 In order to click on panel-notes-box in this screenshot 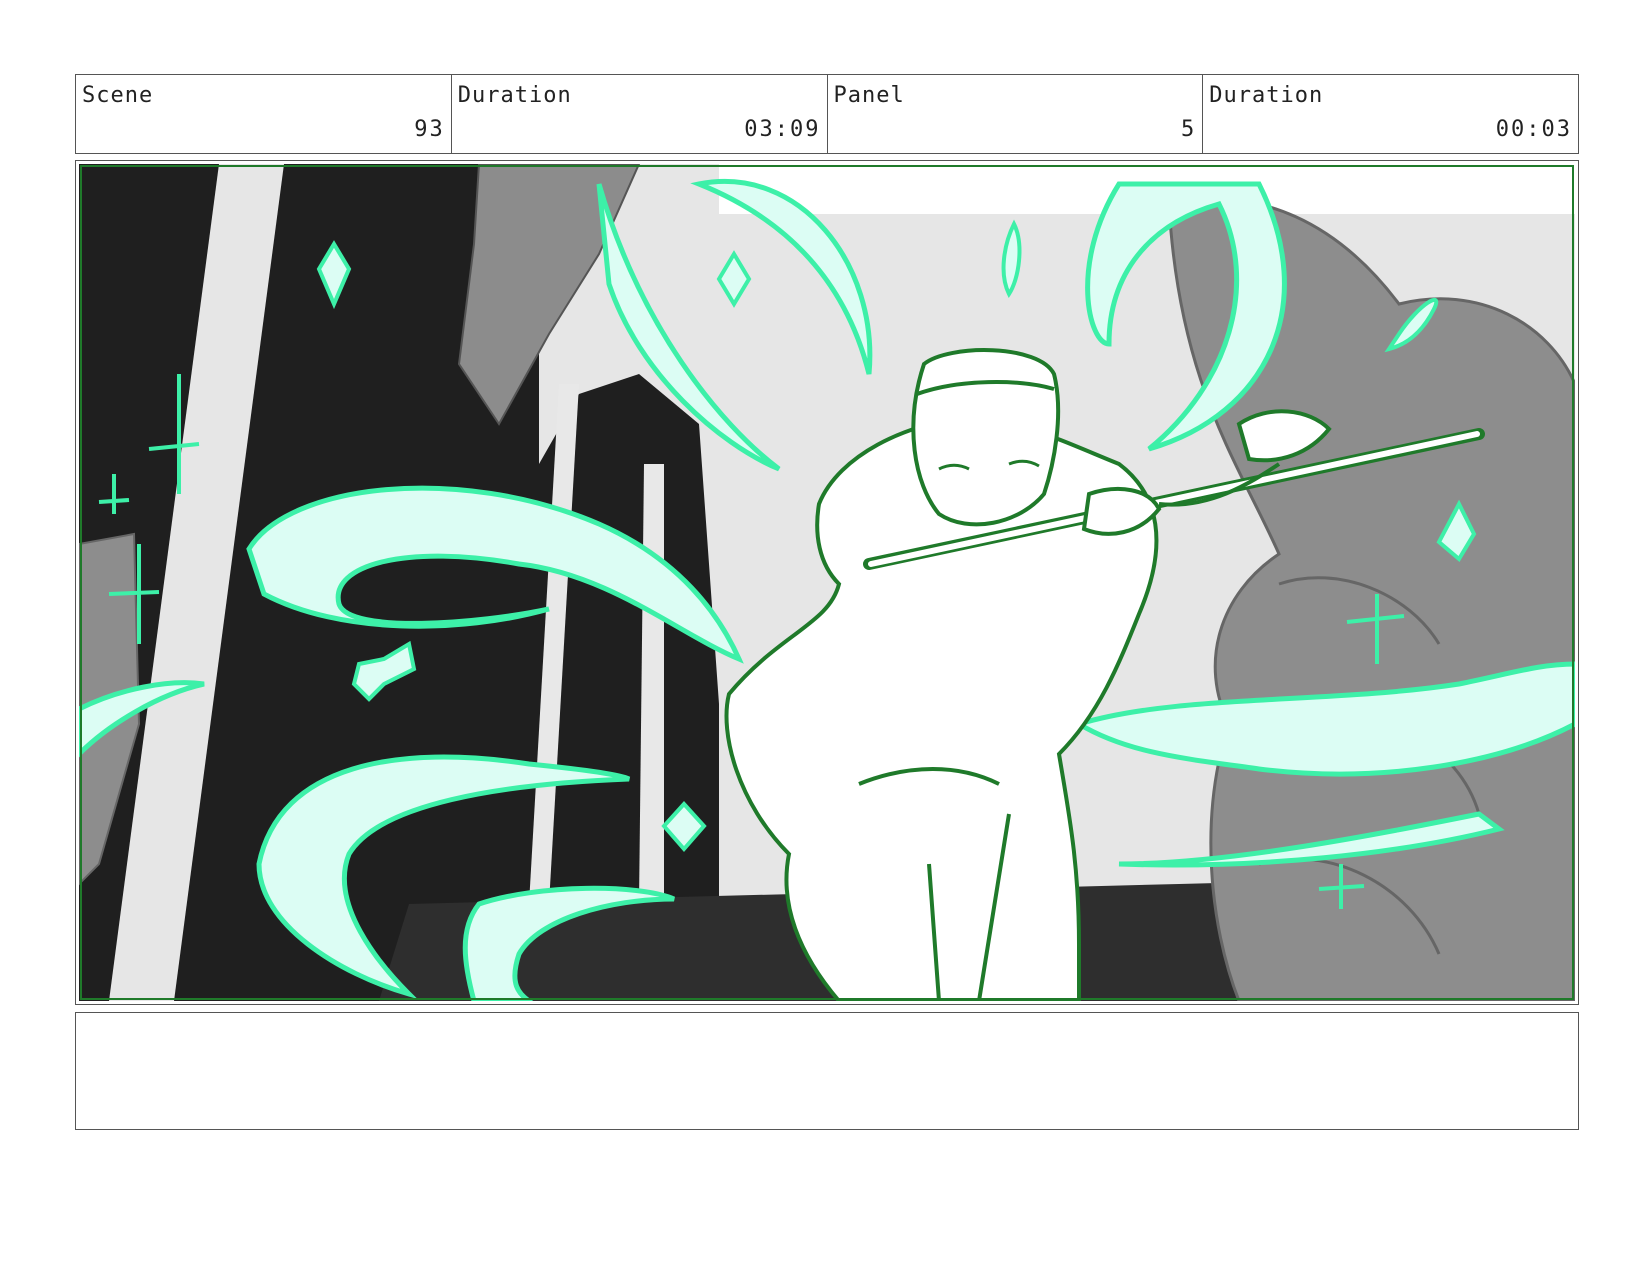, I will do `click(827, 1071)`.